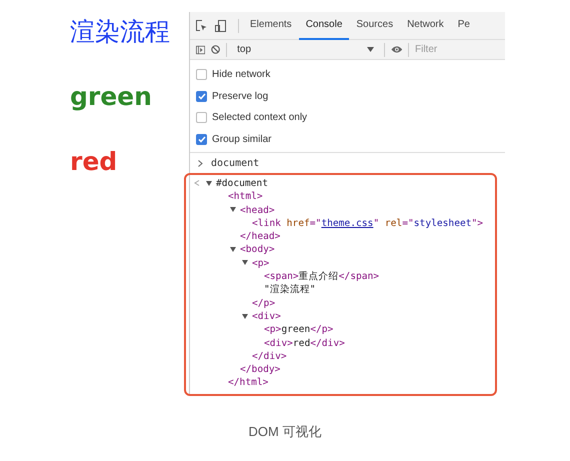 The width and height of the screenshot is (570, 461). Describe the element at coordinates (299, 330) in the screenshot. I see `code-line: <p>green</p>` at that location.